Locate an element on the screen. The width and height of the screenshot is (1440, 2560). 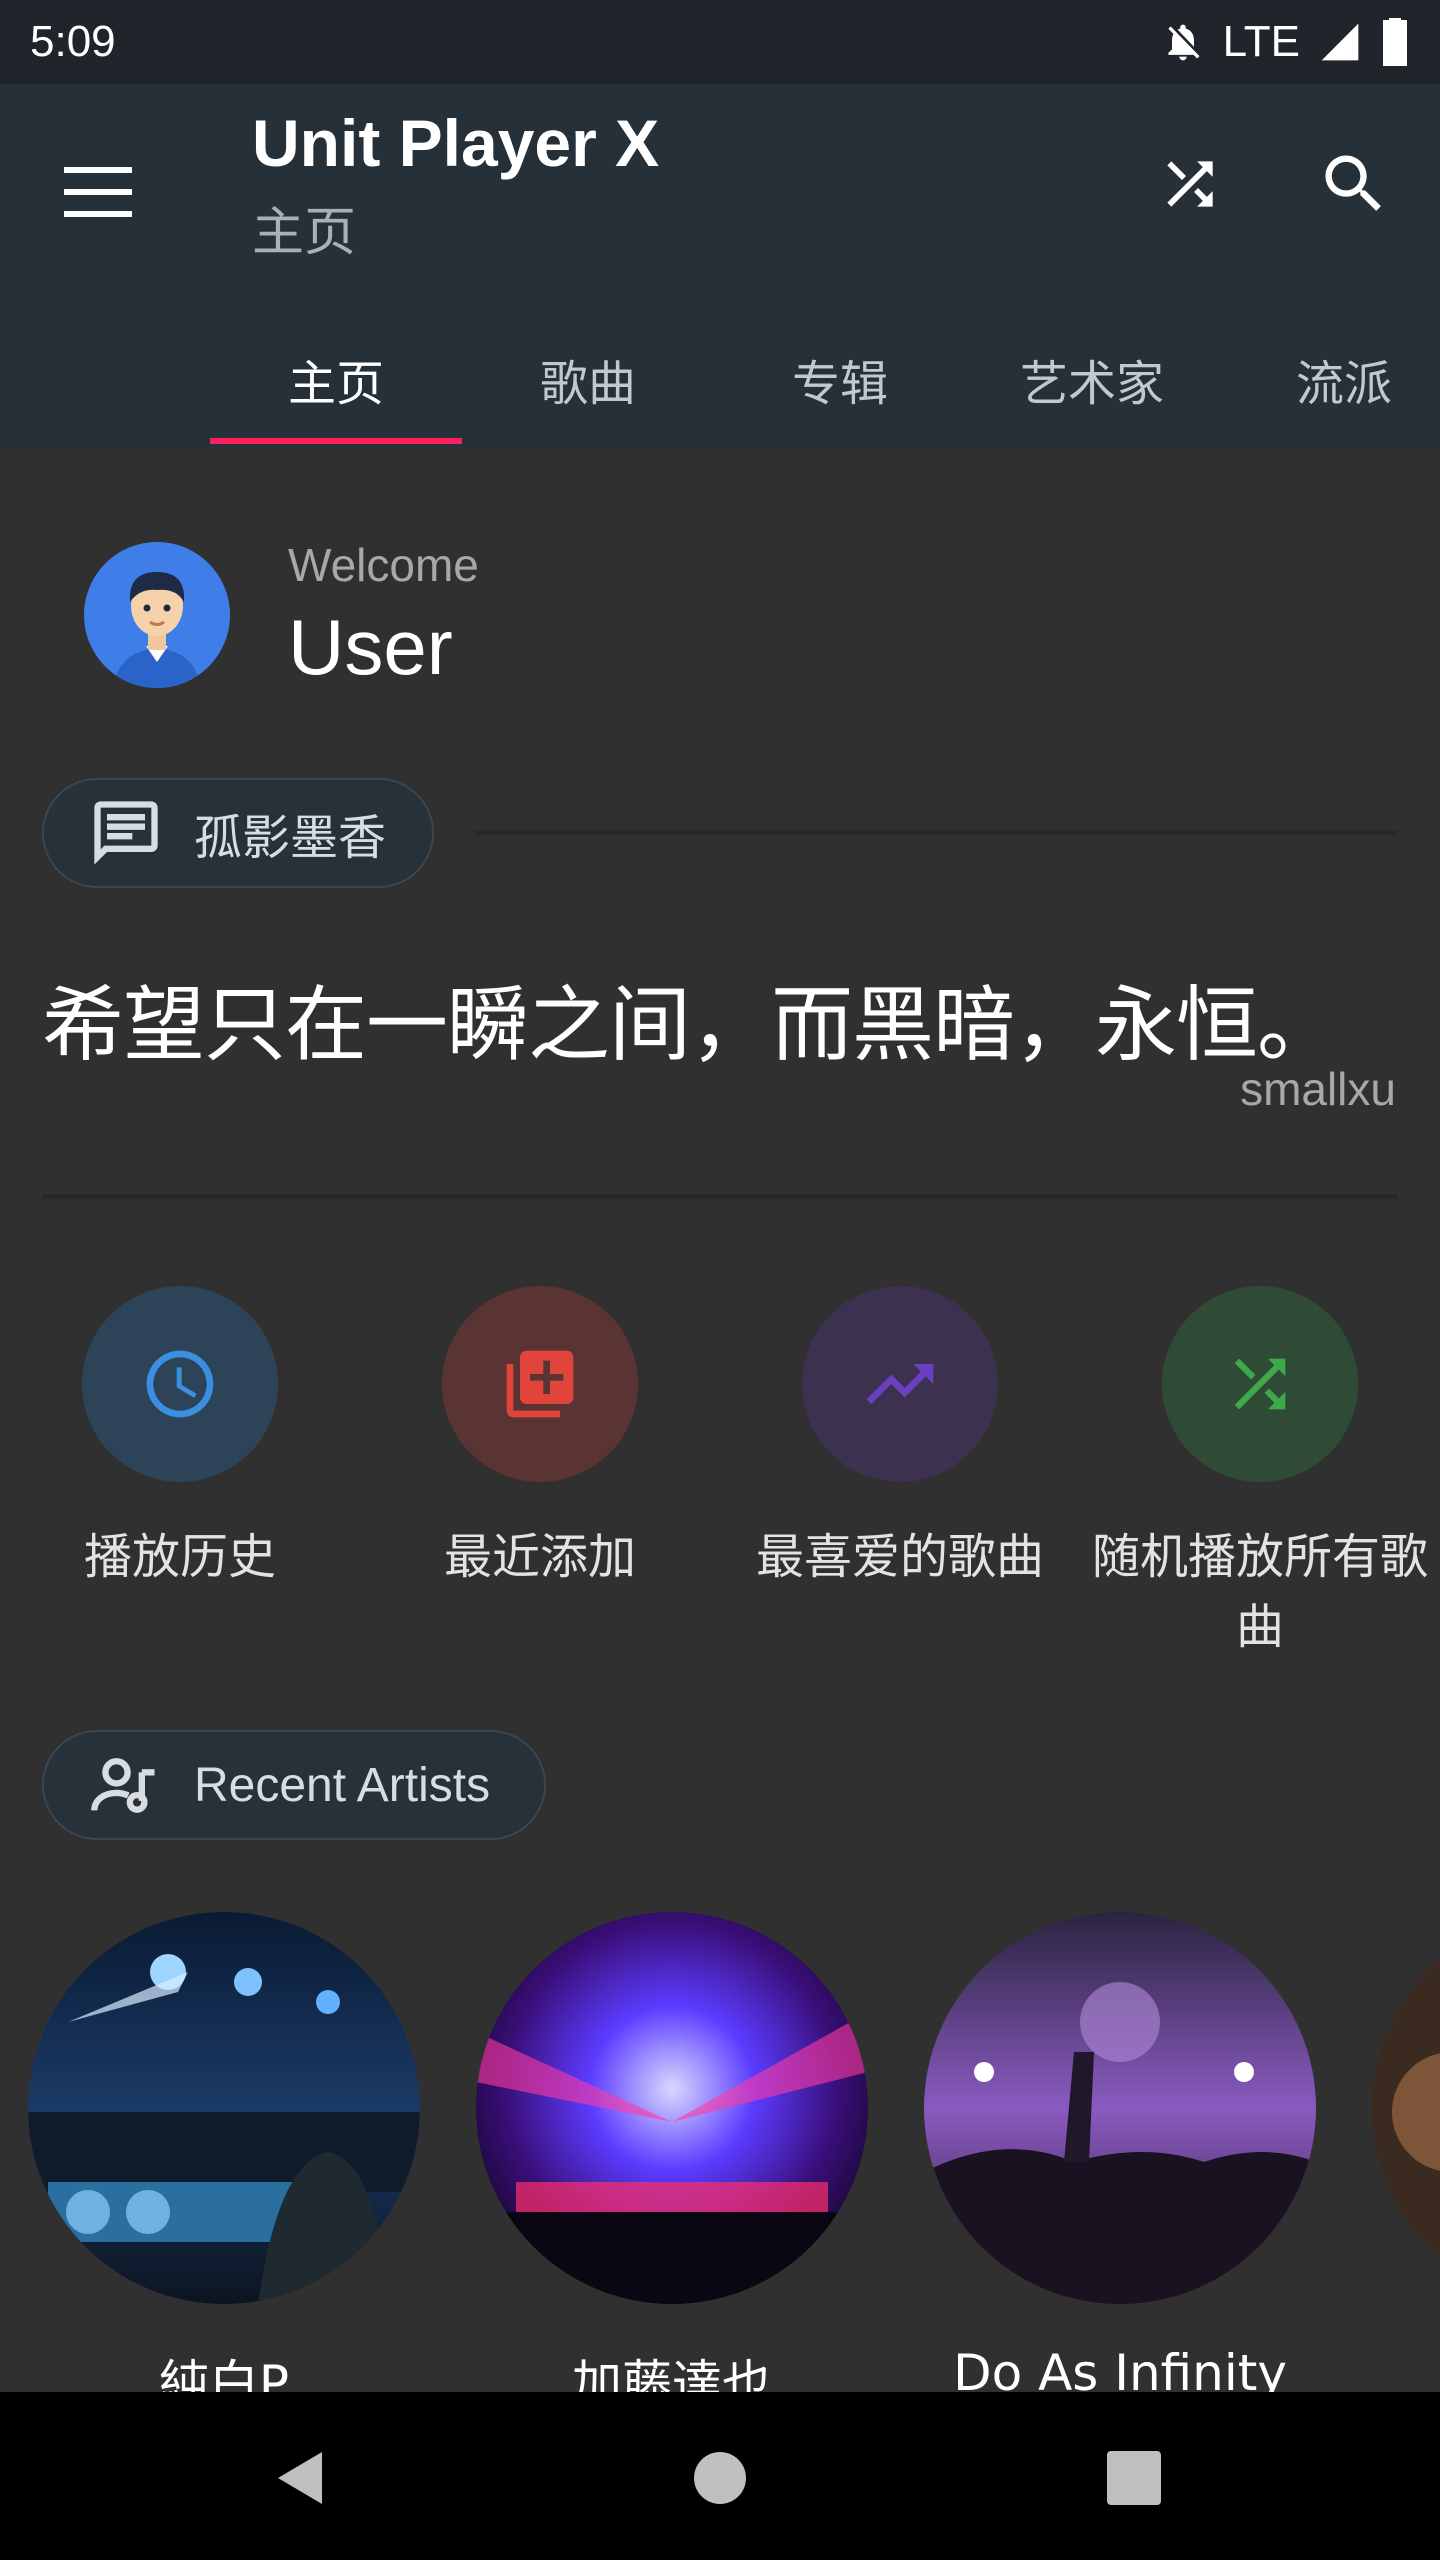
artist-music-icon is located at coordinates (123, 1785).